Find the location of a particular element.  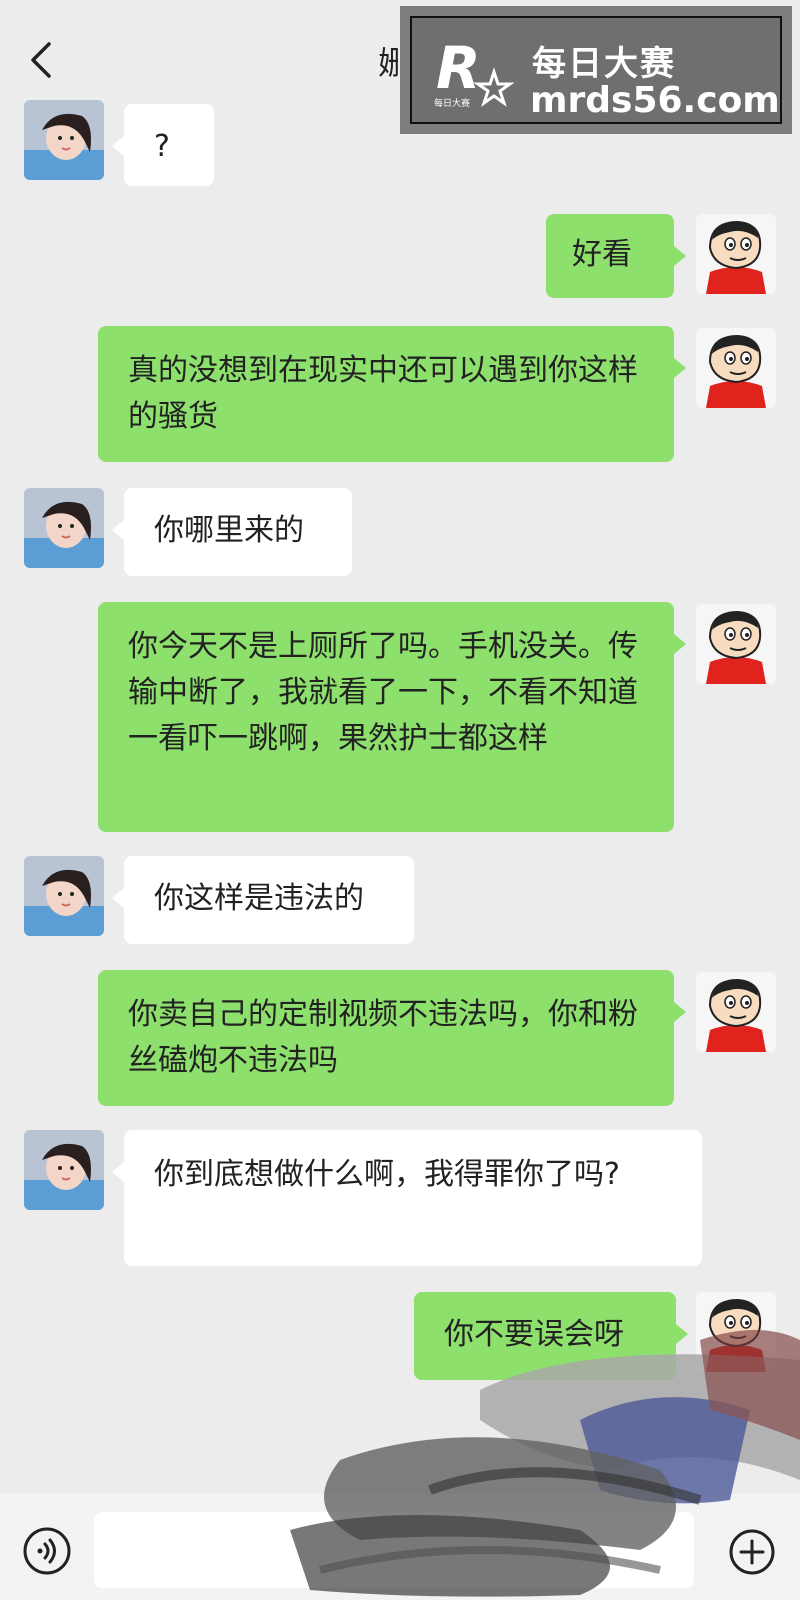

chevron-left-icon is located at coordinates (41, 60).